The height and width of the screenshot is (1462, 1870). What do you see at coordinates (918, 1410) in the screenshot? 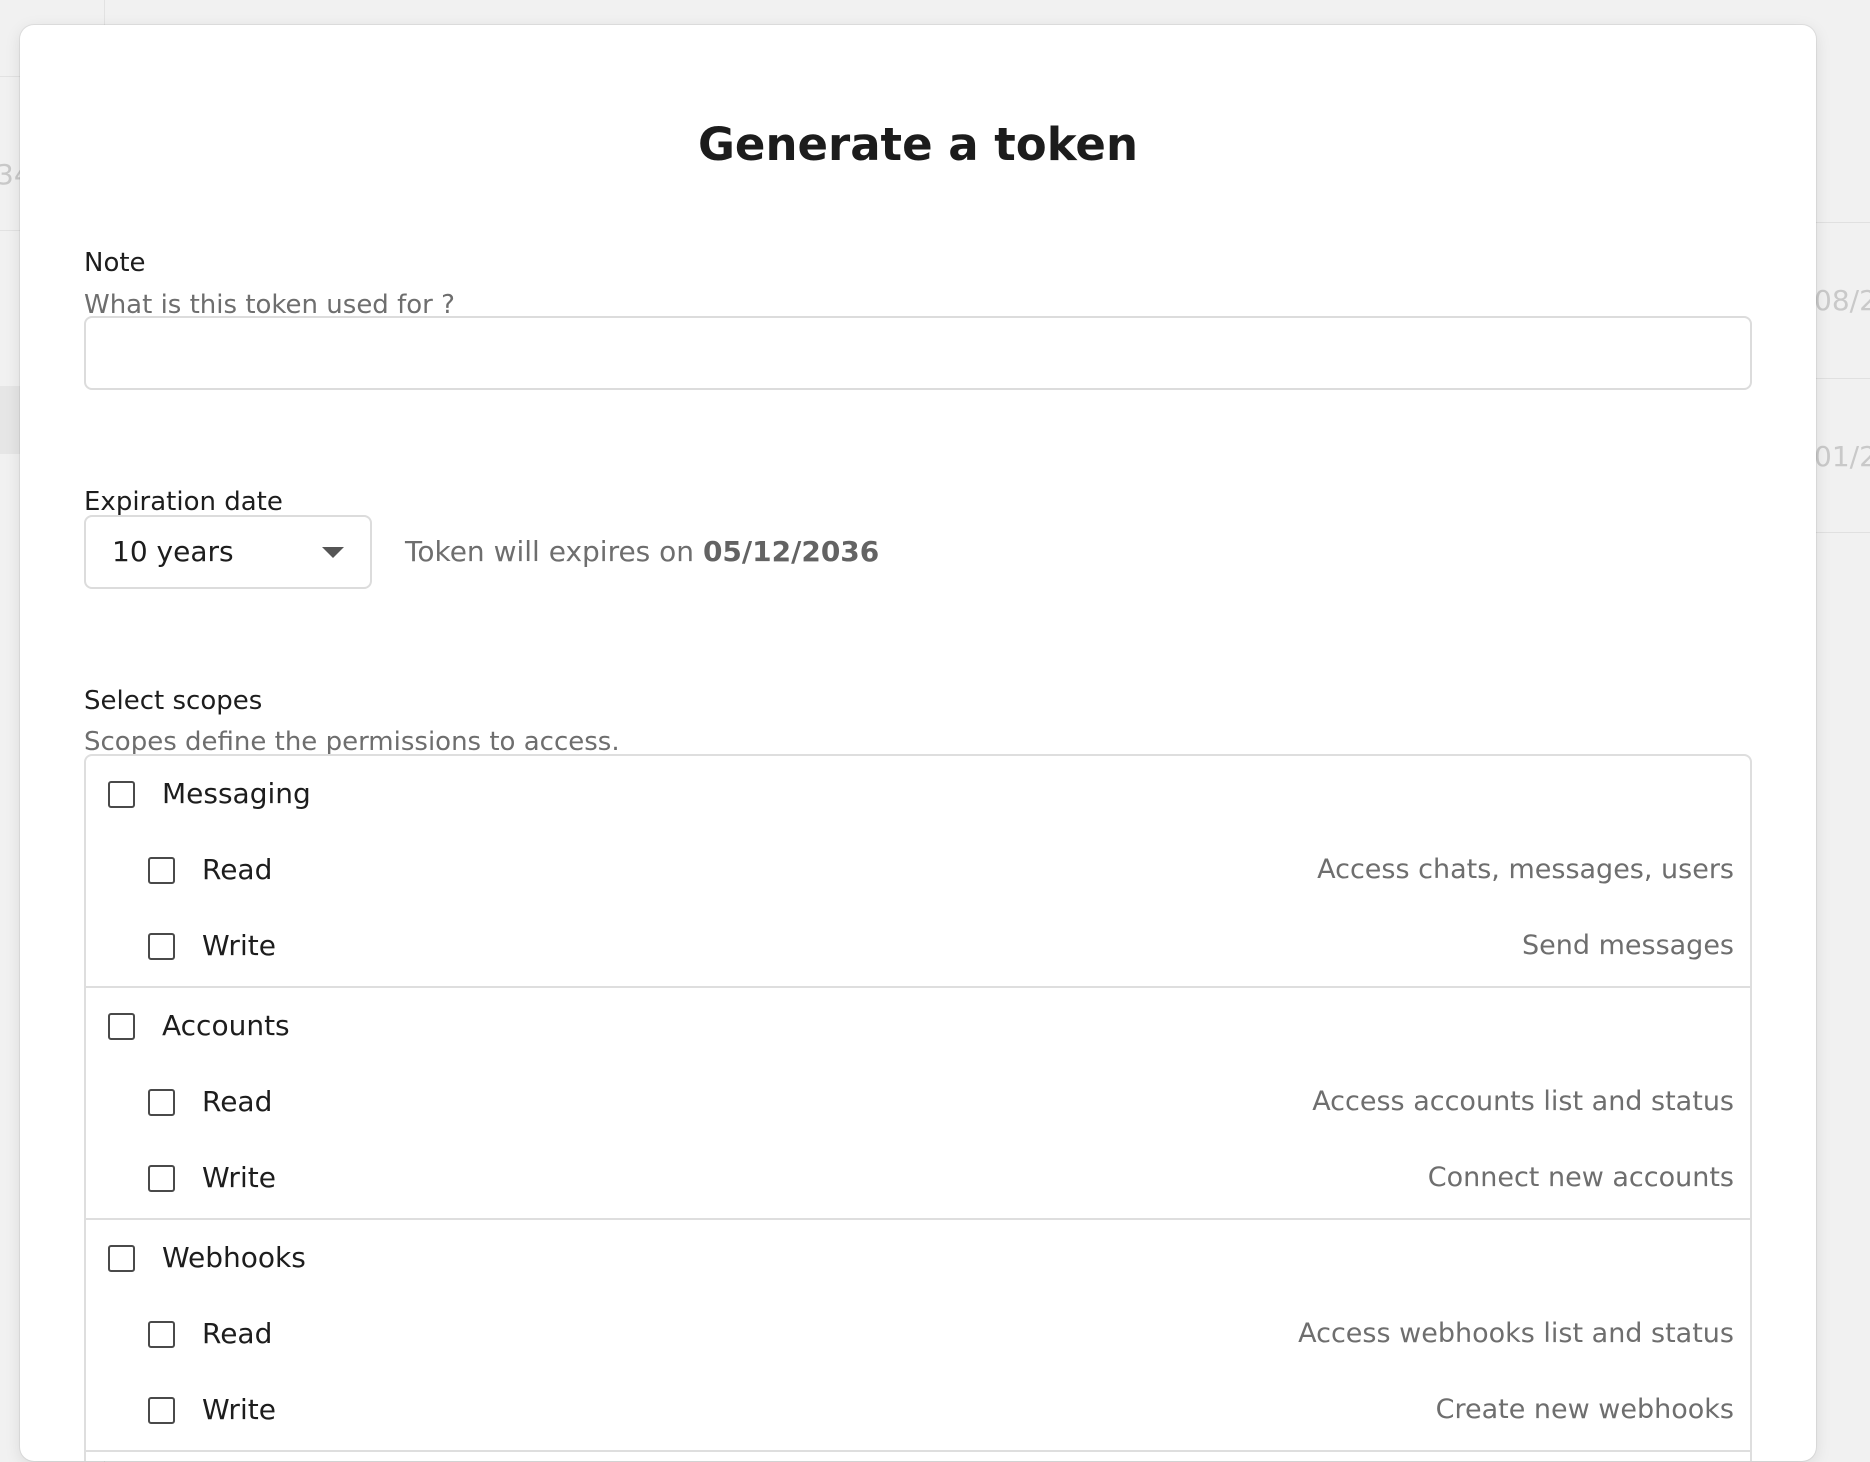
I see `scope-row-webhooks-write: Write Create new webhooks` at bounding box center [918, 1410].